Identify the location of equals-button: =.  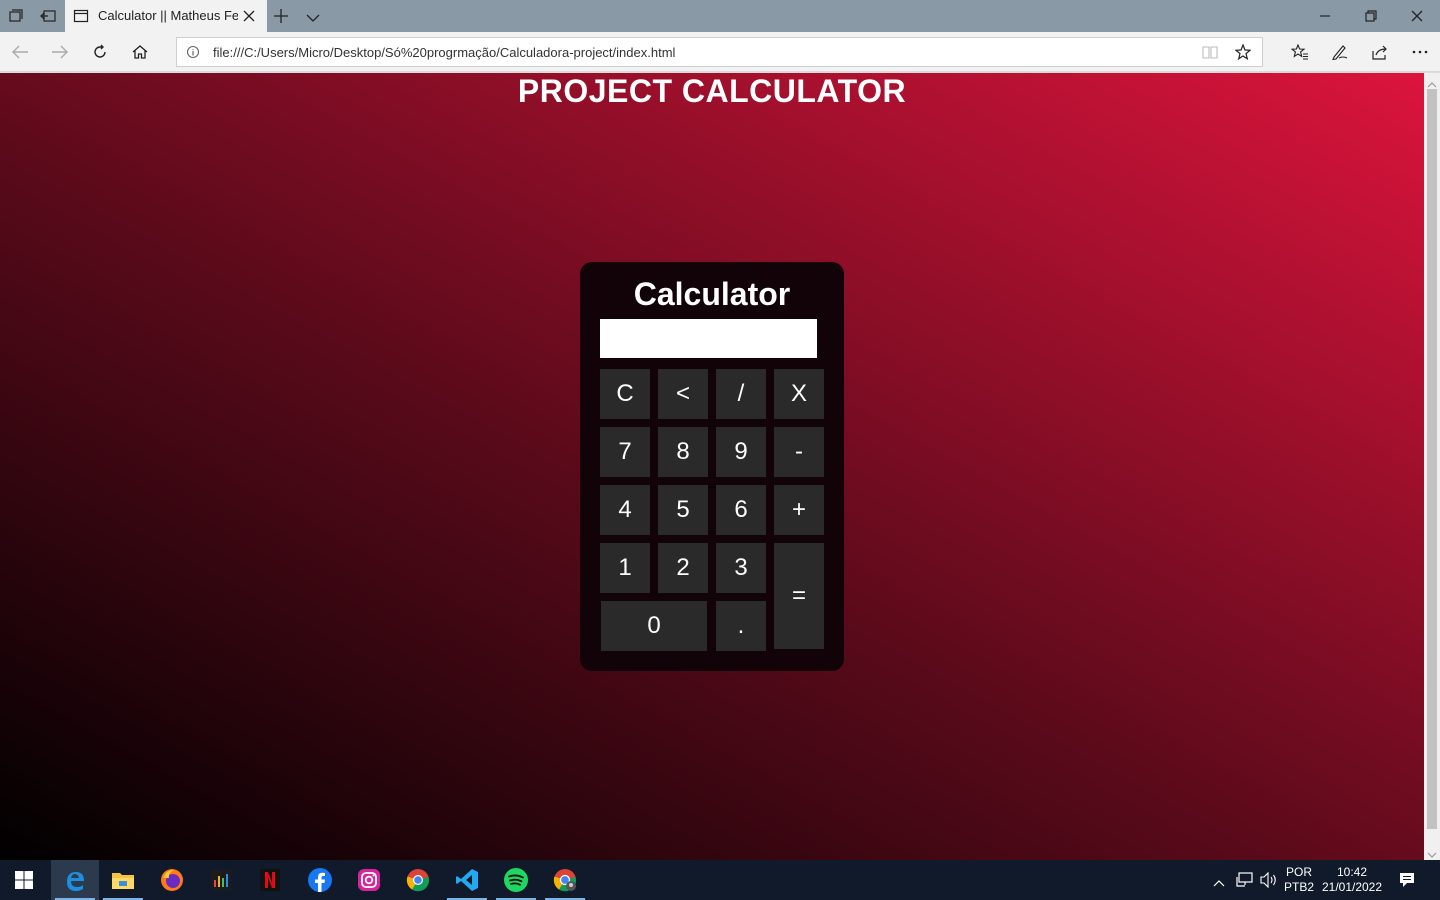
(799, 596).